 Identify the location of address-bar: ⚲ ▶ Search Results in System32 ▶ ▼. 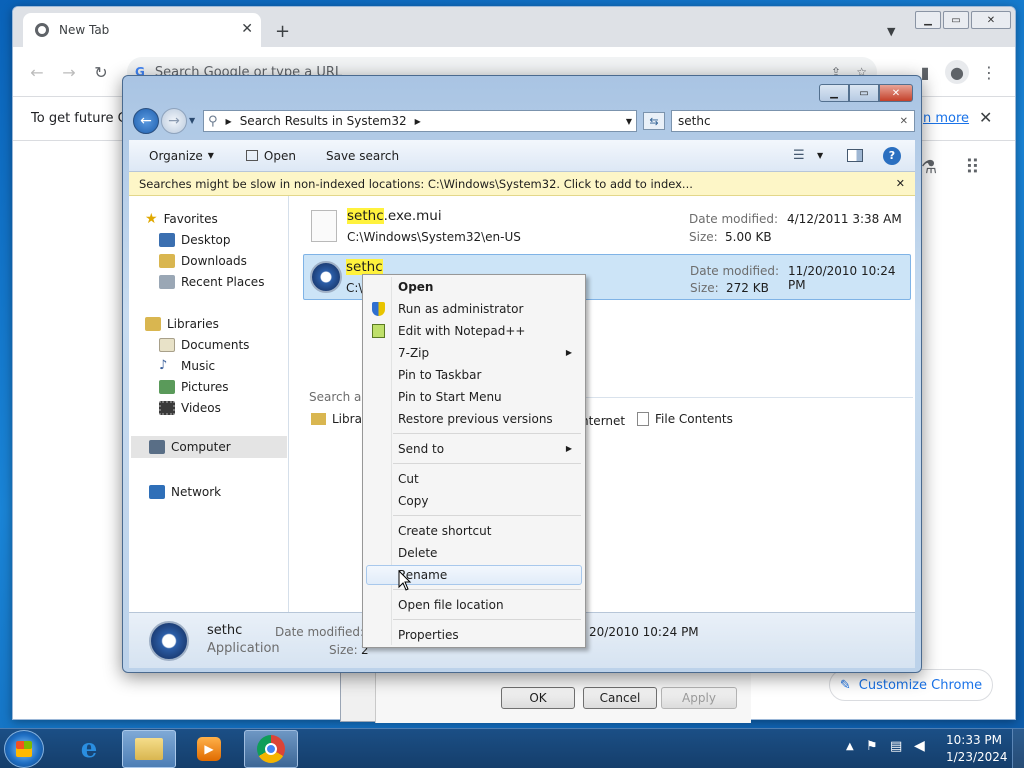
(420, 121).